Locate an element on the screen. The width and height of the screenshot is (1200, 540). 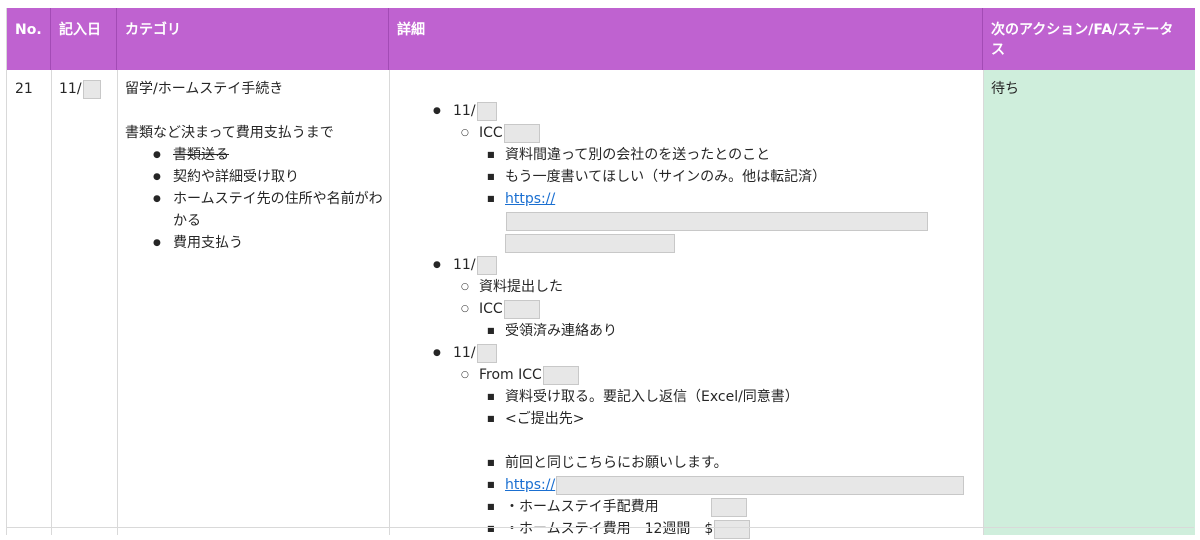
row-date: 11/ is located at coordinates (84, 302).